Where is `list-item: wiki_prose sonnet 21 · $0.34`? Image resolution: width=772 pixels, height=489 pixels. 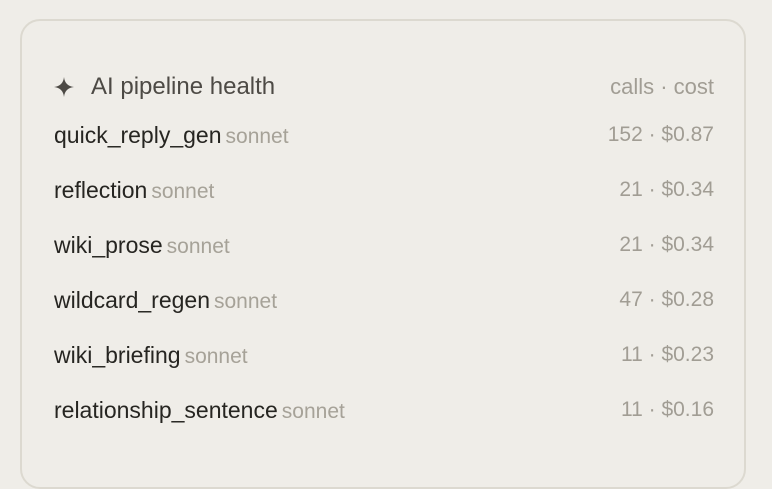
list-item: wiki_prose sonnet 21 · $0.34 is located at coordinates (383, 256).